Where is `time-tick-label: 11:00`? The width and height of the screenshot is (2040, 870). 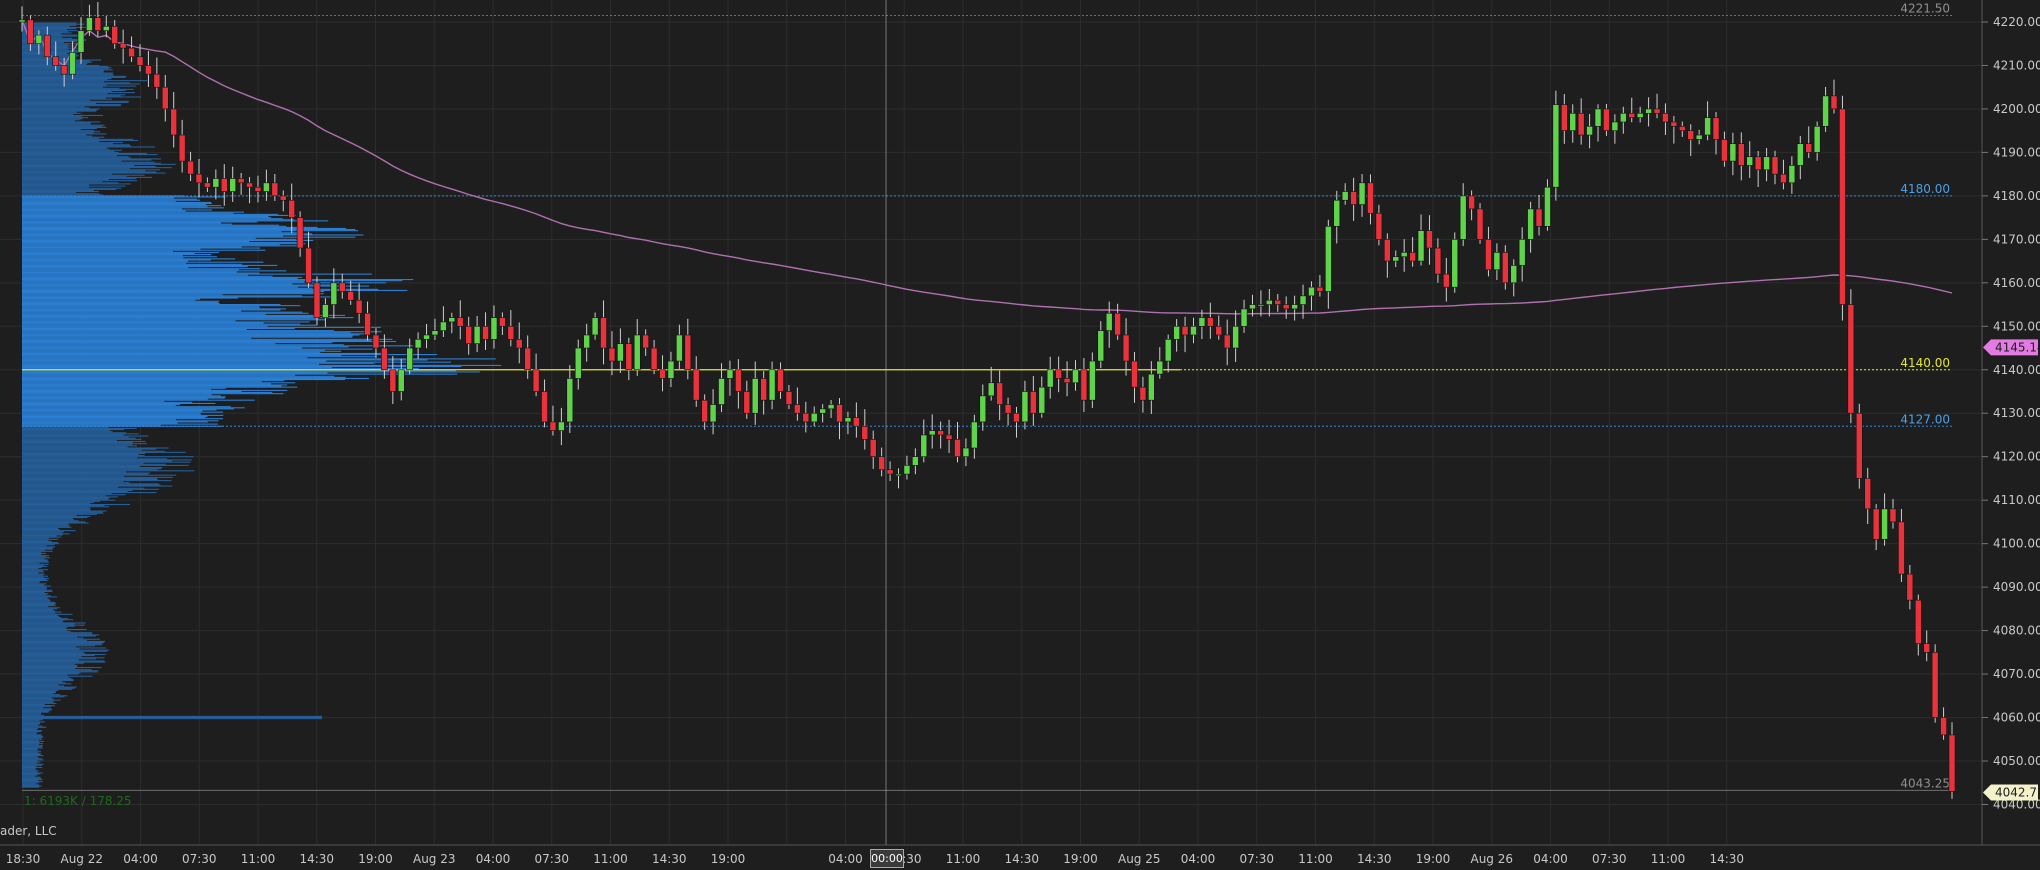 time-tick-label: 11:00 is located at coordinates (1668, 859).